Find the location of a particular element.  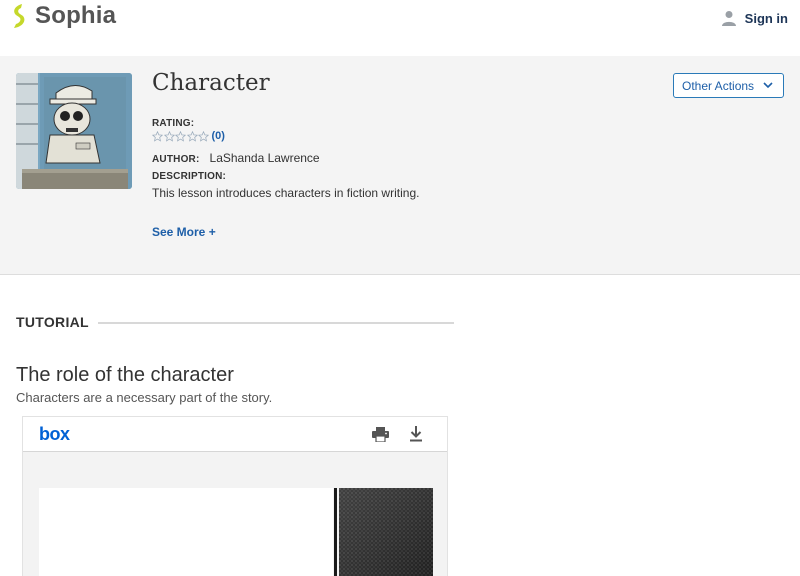

sign-in-link: Sign in is located at coordinates (754, 18).